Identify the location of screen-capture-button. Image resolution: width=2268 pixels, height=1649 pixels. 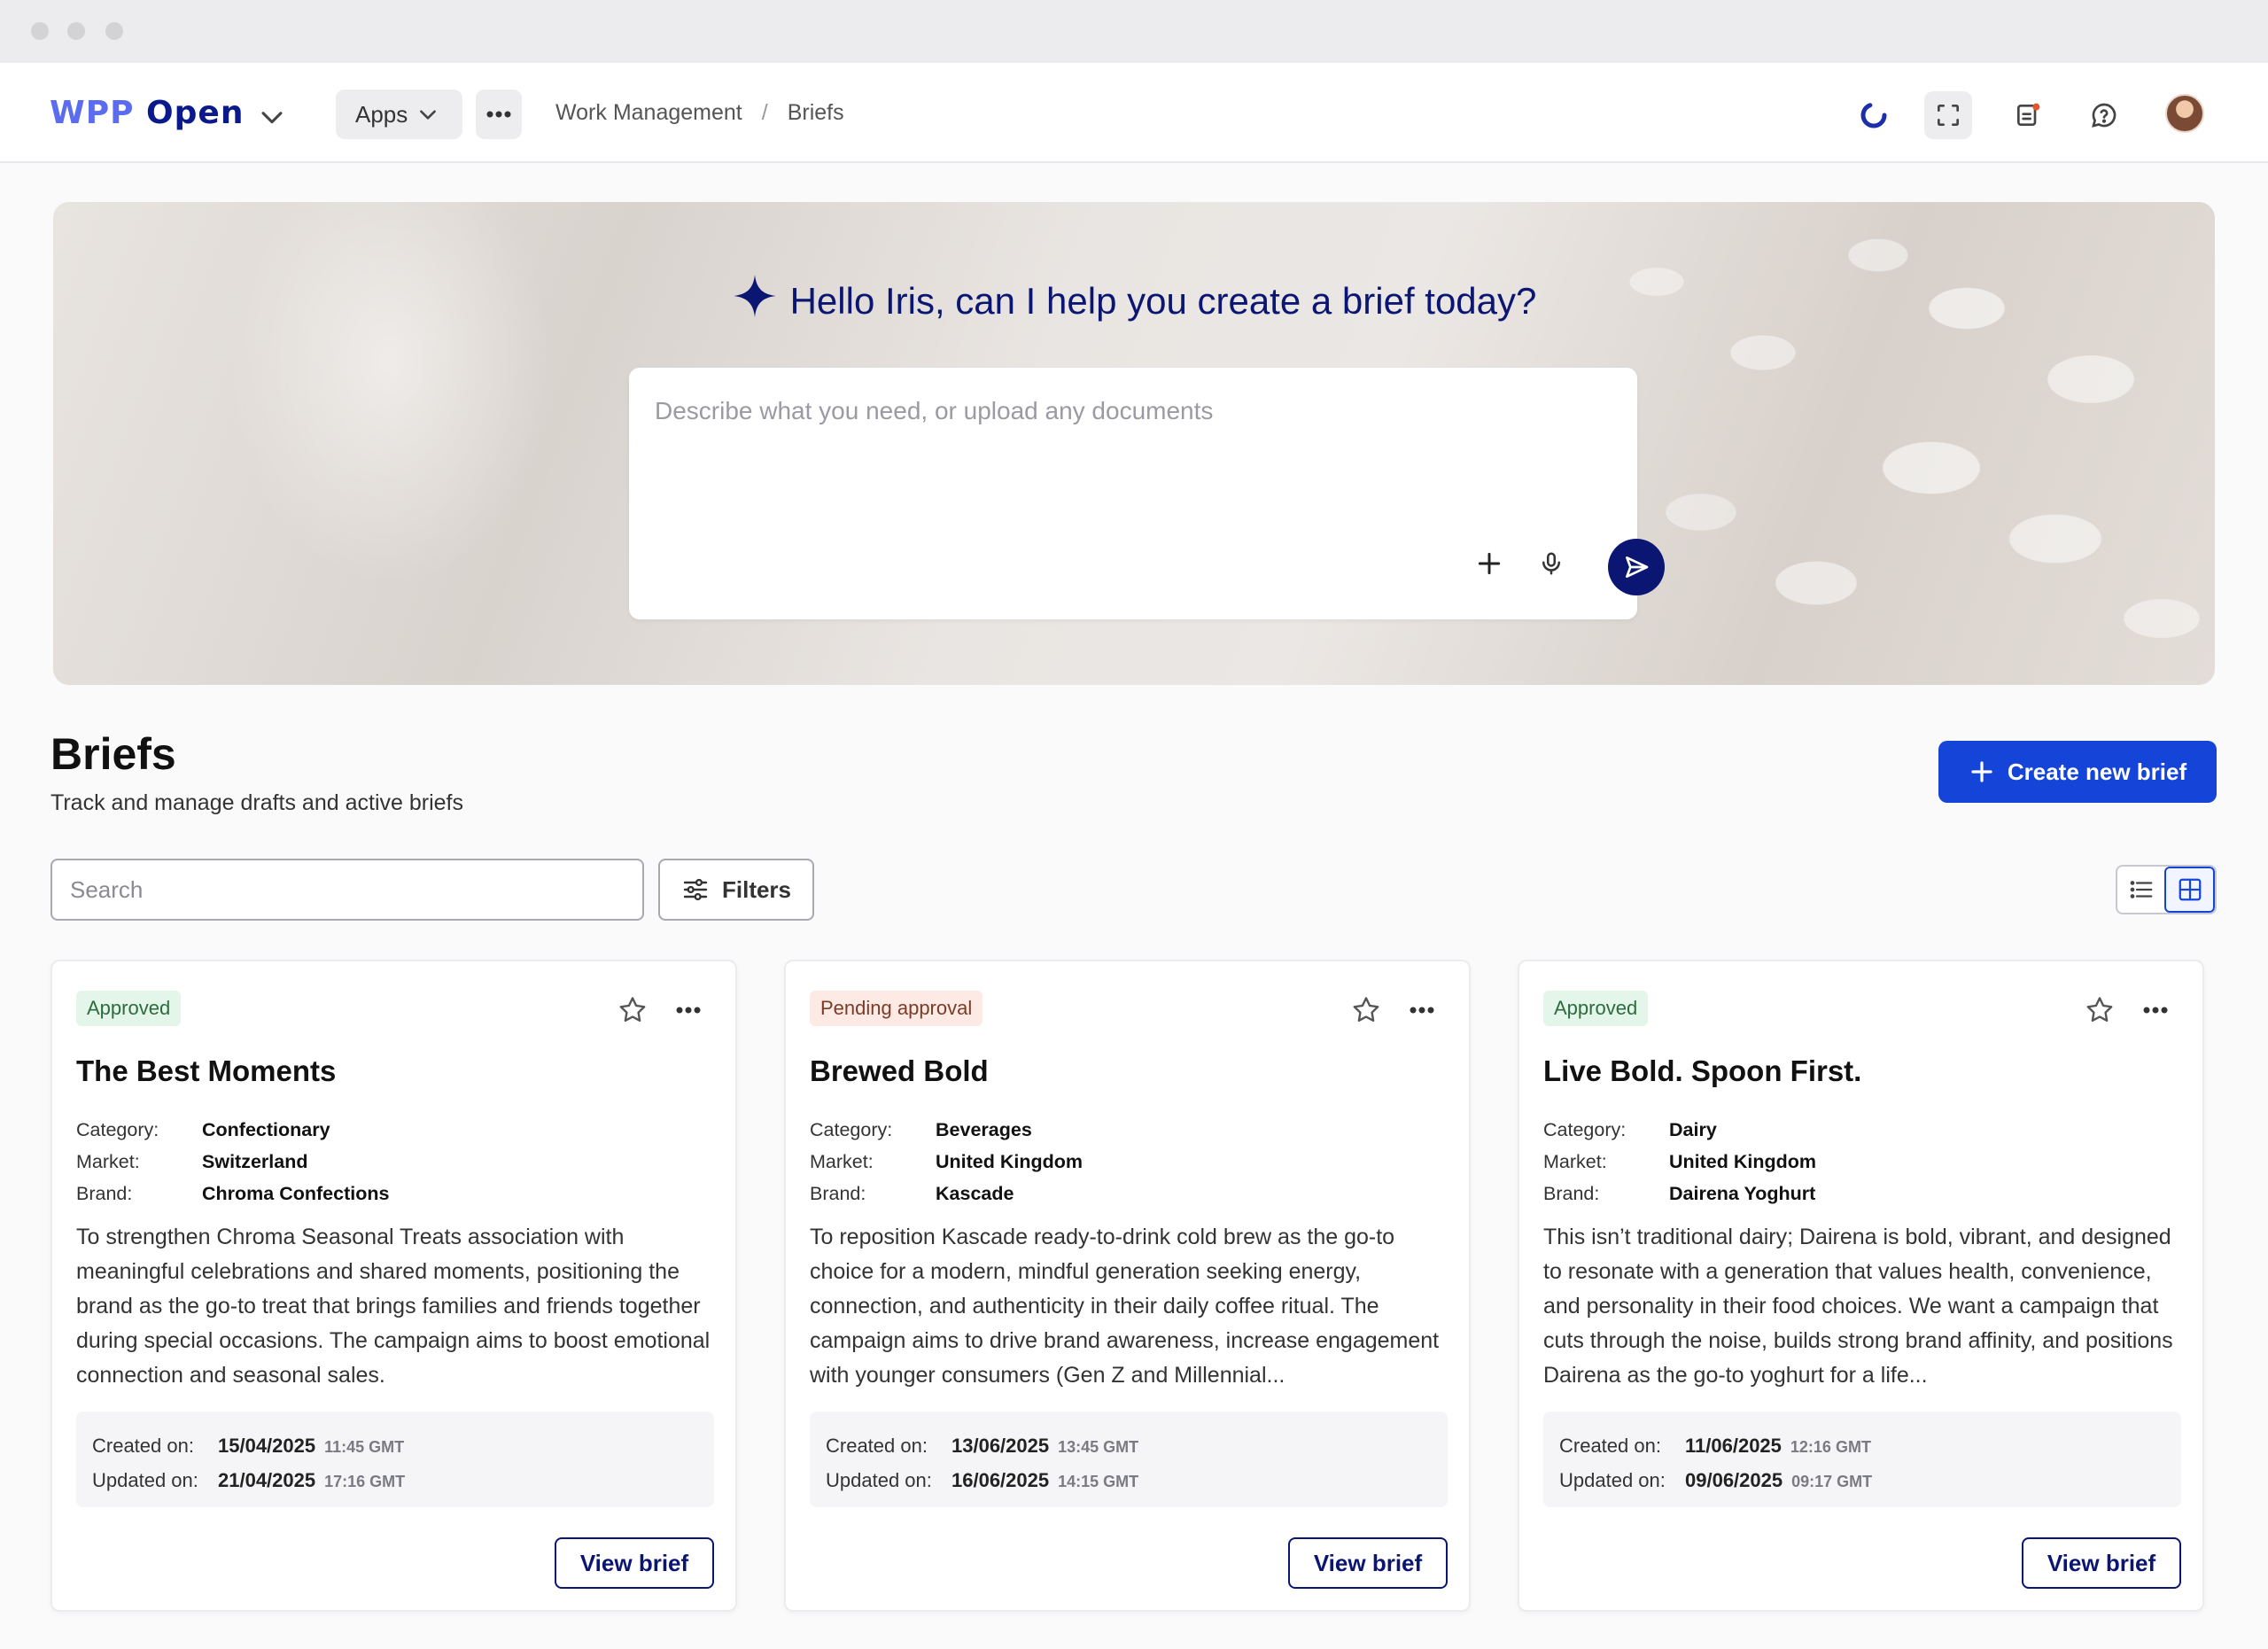
(1948, 115).